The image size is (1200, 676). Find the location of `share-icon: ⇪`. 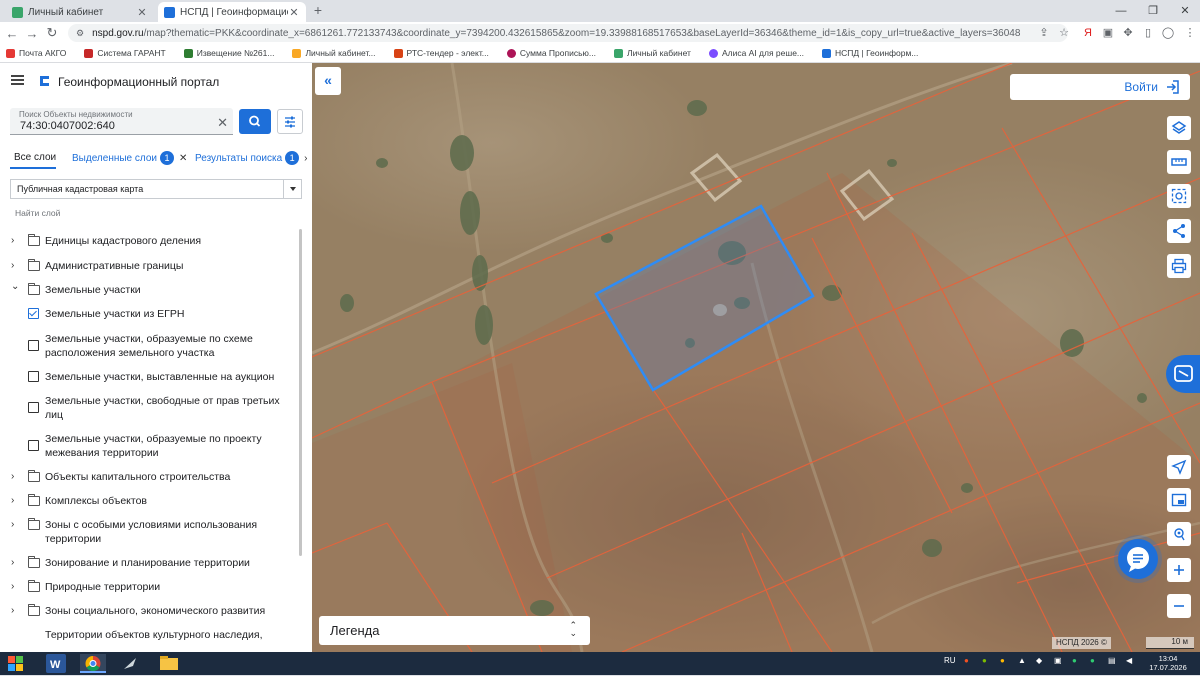

share-icon: ⇪ is located at coordinates (1044, 33).